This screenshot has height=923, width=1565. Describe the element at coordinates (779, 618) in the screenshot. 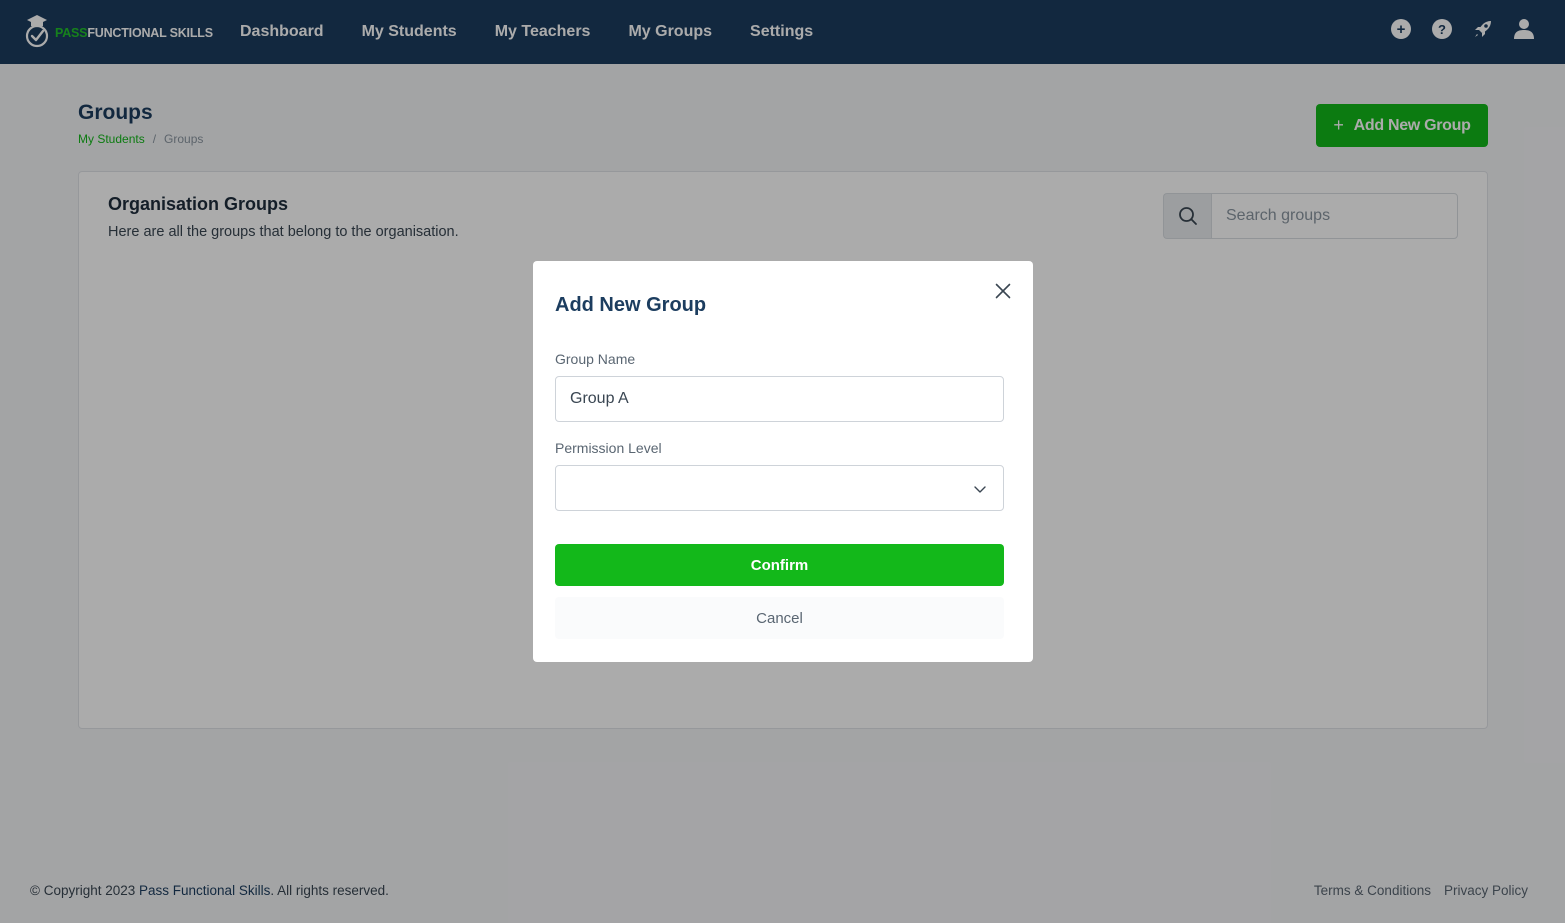

I see `cancel-button: Cancel` at that location.